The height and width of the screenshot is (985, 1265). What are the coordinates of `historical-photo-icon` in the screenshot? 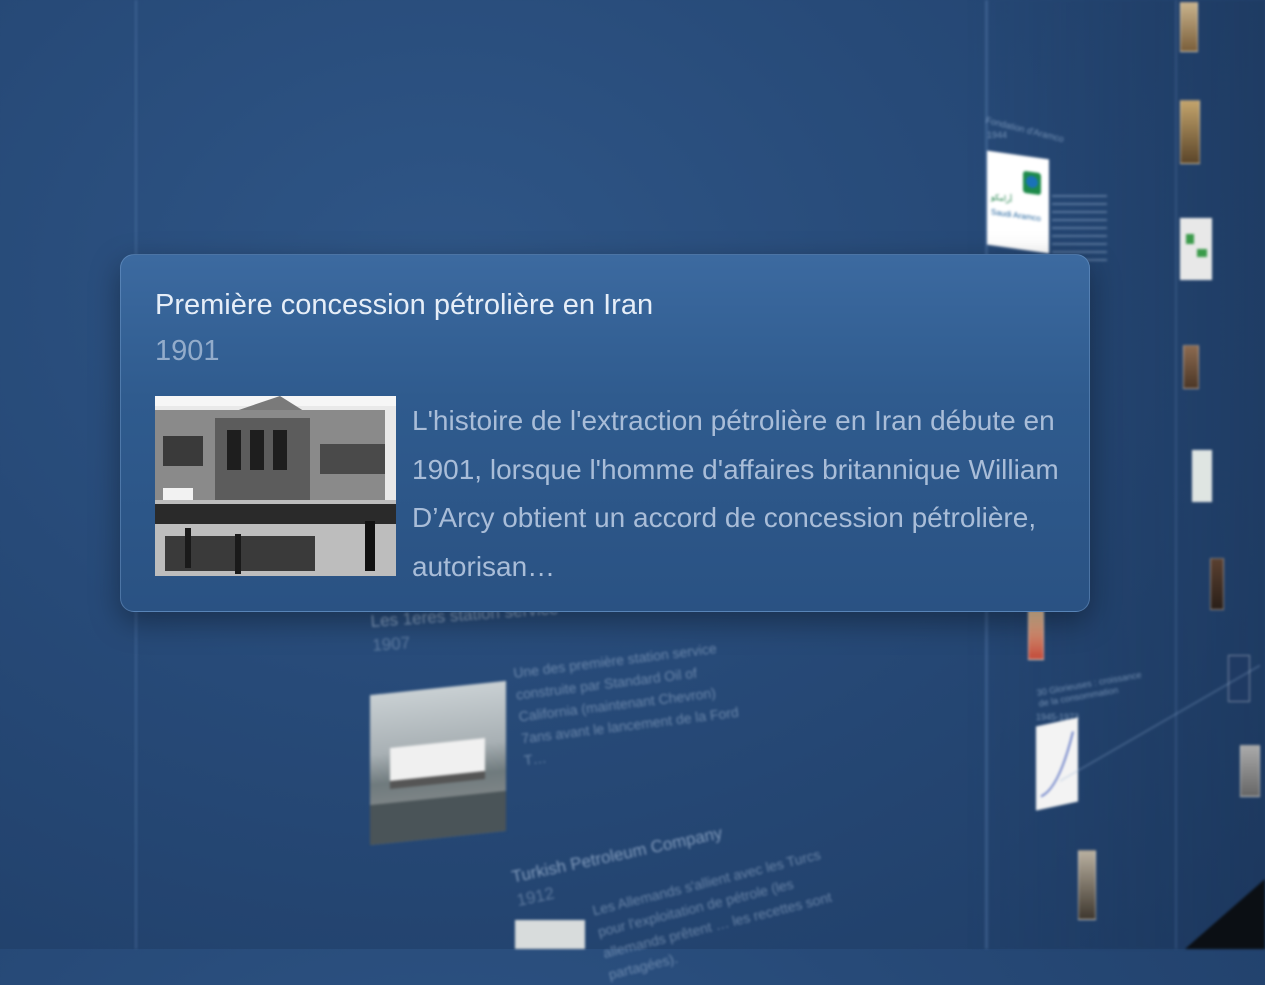 It's located at (275, 486).